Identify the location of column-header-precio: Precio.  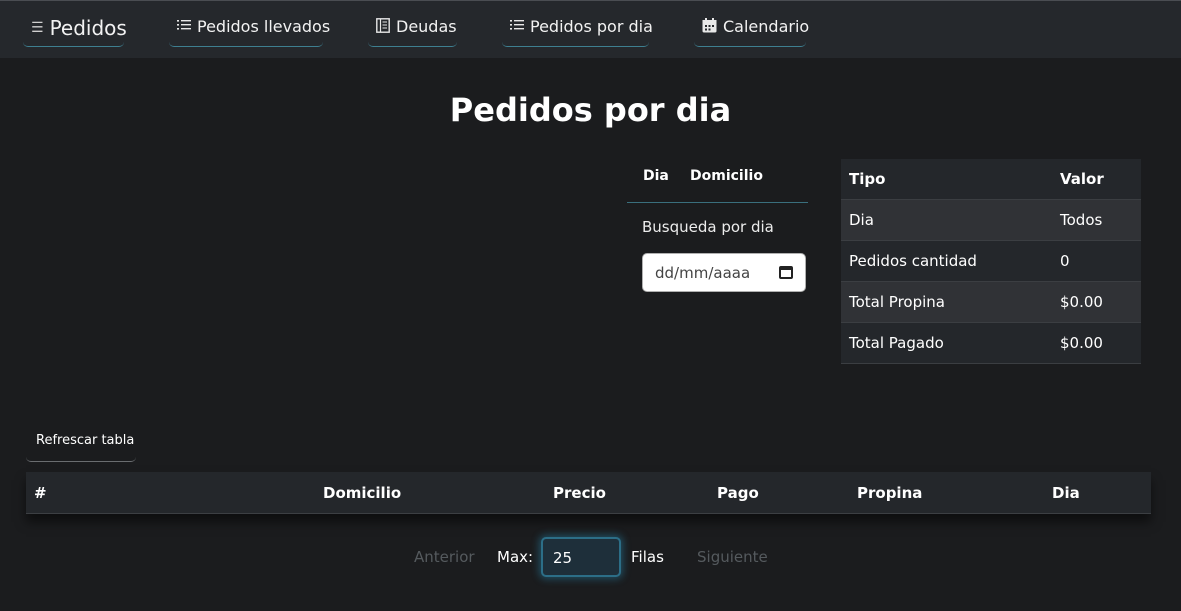
(579, 493).